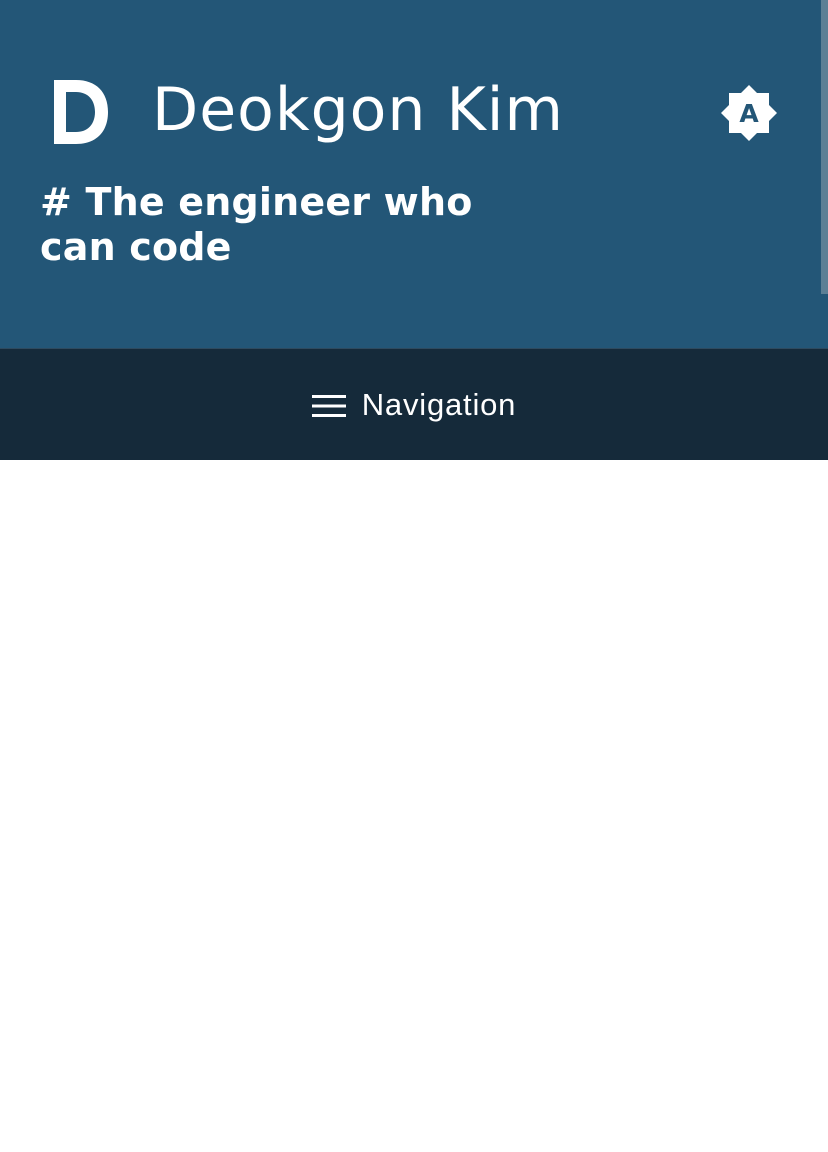  What do you see at coordinates (439, 404) in the screenshot?
I see `navigation-label: Navigation` at bounding box center [439, 404].